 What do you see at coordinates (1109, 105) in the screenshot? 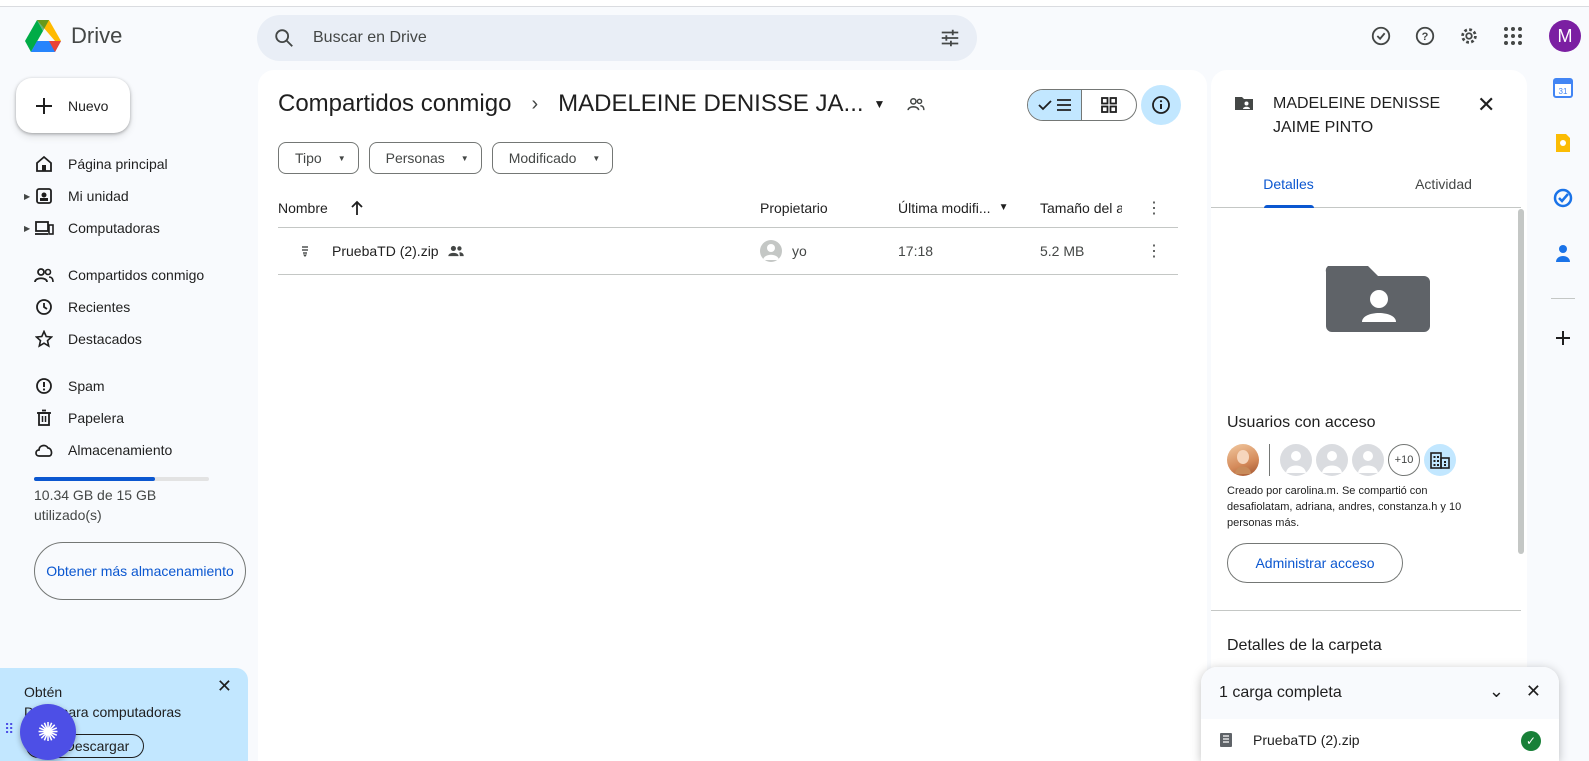
I see `grid-view-button` at bounding box center [1109, 105].